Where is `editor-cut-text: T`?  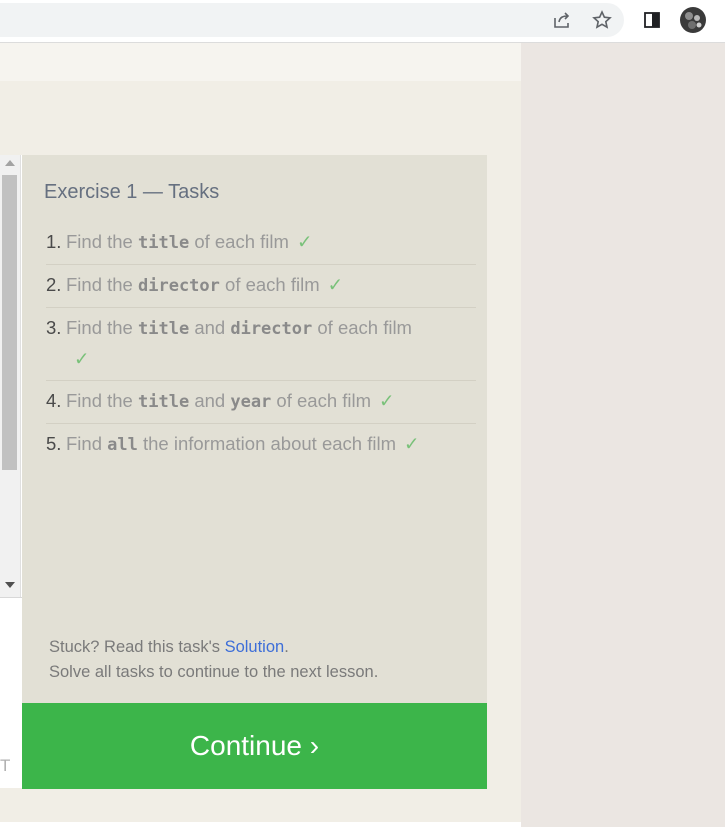
editor-cut-text: T is located at coordinates (5, 765).